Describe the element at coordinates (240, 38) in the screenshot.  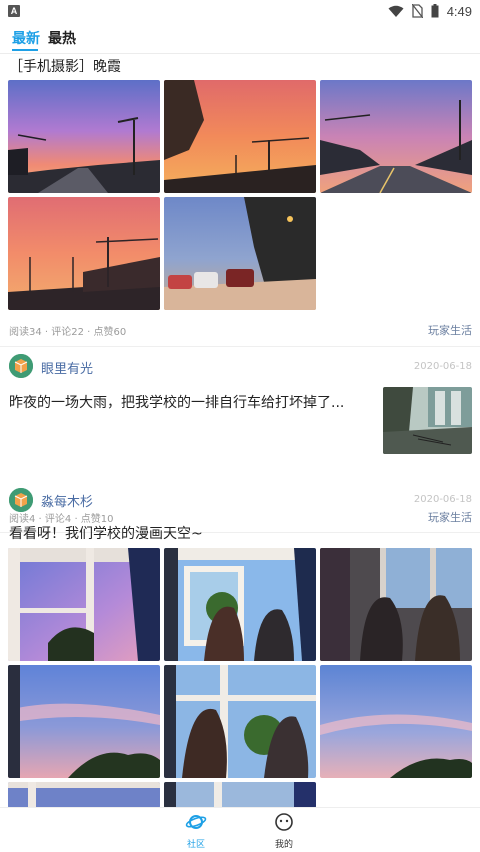
I see `top-tab-bar: 最新 最热` at that location.